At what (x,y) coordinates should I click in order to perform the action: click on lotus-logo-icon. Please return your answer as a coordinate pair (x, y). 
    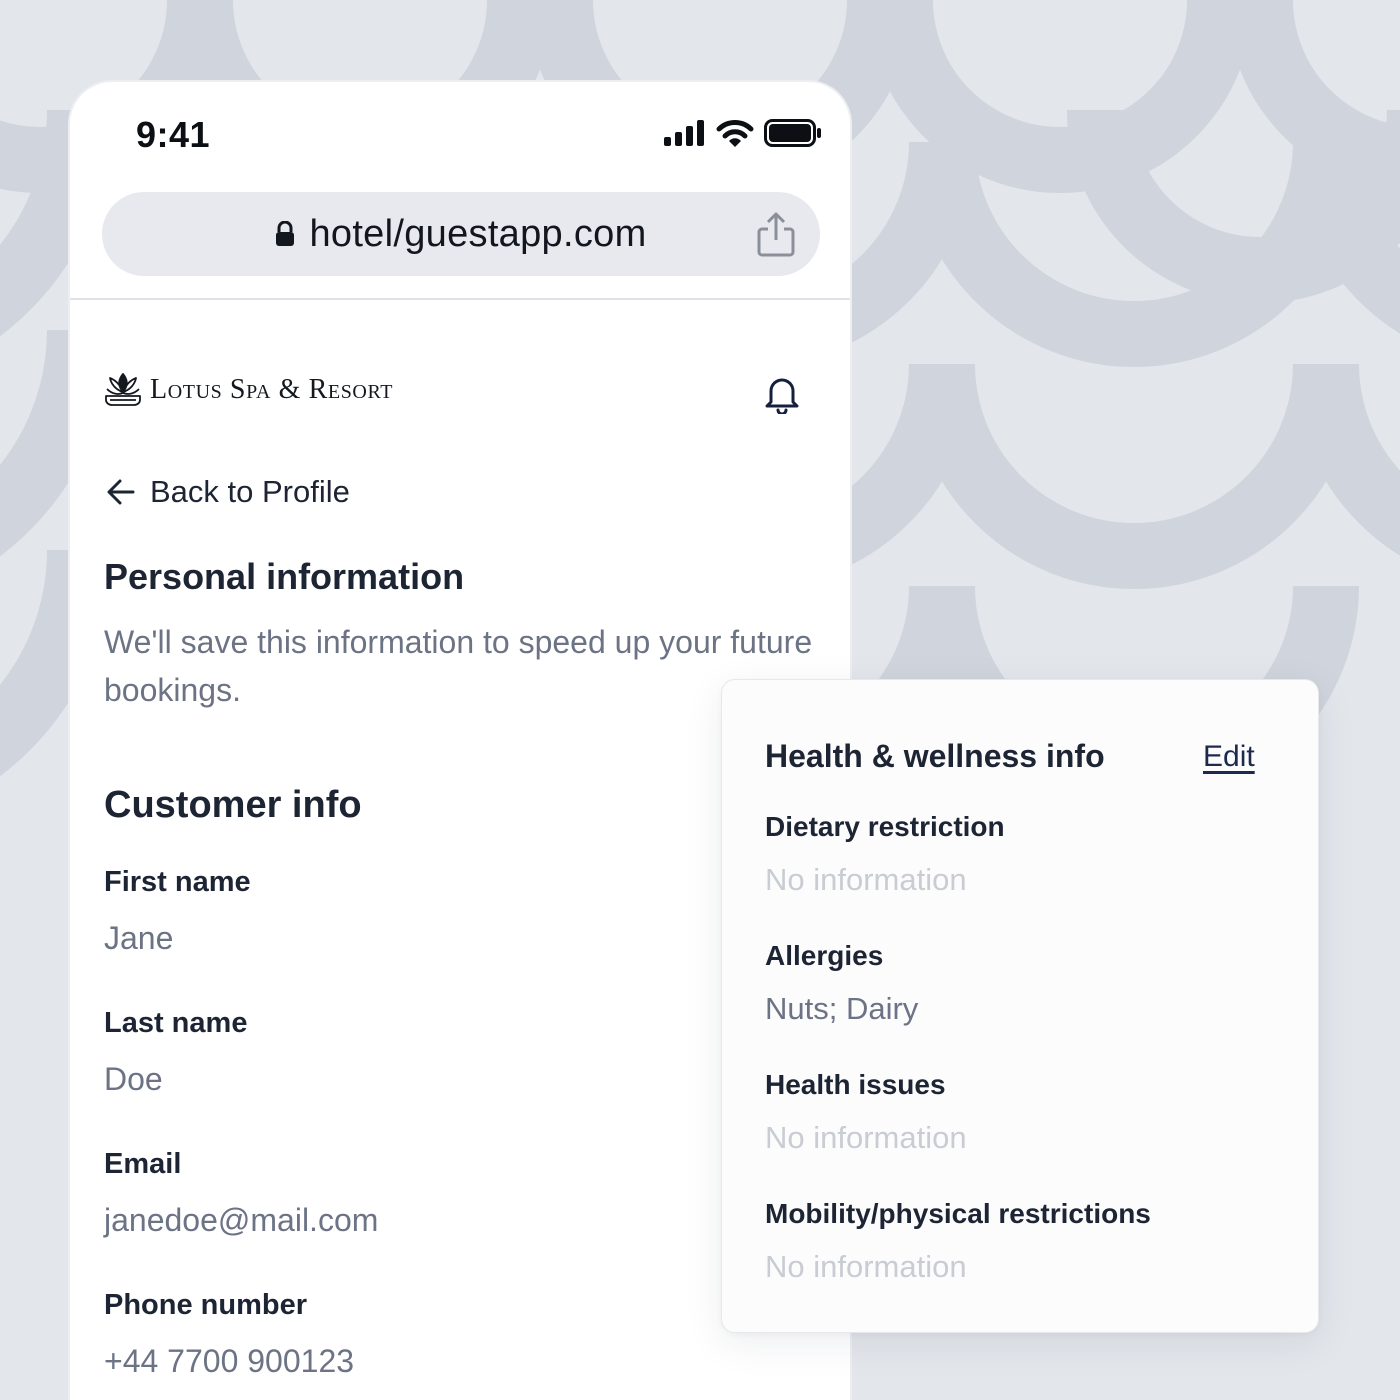
    Looking at the image, I should click on (123, 389).